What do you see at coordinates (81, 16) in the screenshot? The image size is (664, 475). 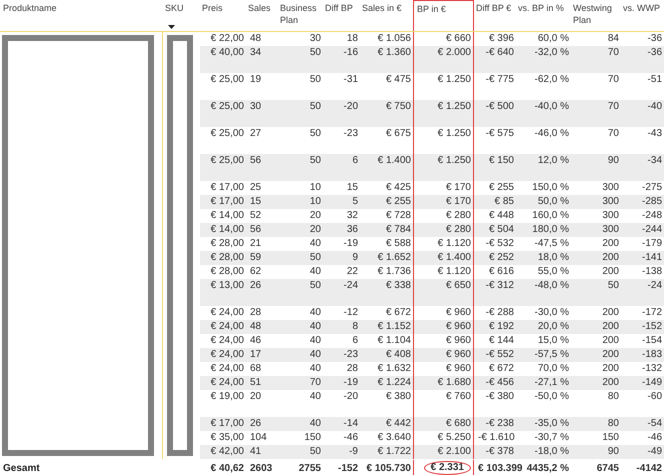 I see `column-header: Produktname` at bounding box center [81, 16].